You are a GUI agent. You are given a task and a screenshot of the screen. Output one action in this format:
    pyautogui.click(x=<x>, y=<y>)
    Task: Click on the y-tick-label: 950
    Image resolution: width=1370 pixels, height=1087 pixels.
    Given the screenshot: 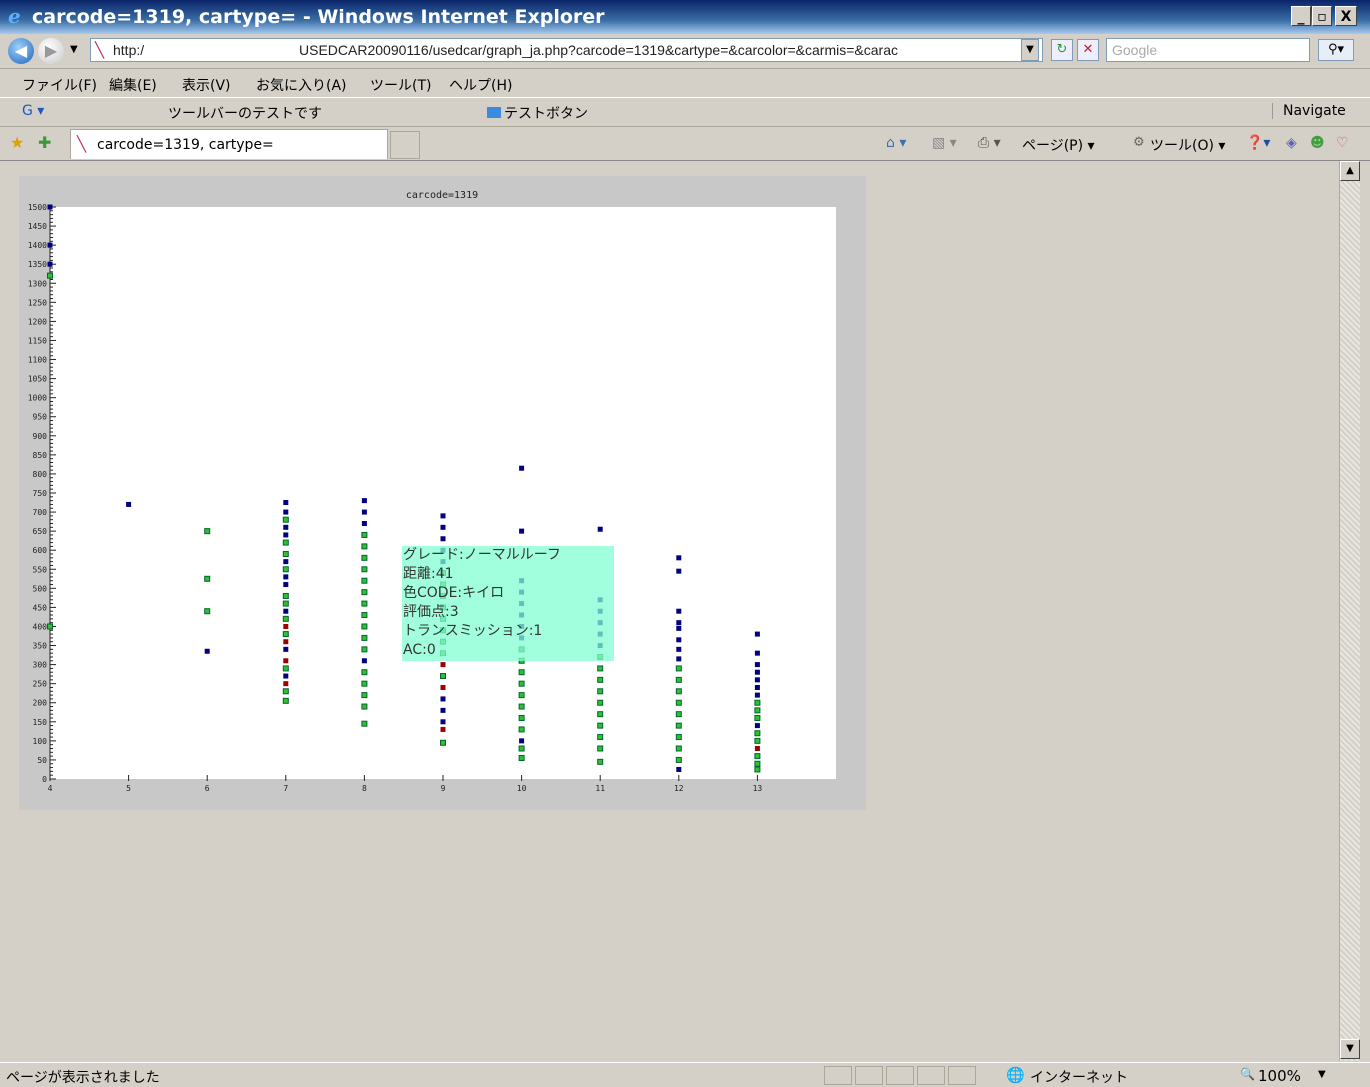 What is the action you would take?
    pyautogui.click(x=40, y=417)
    